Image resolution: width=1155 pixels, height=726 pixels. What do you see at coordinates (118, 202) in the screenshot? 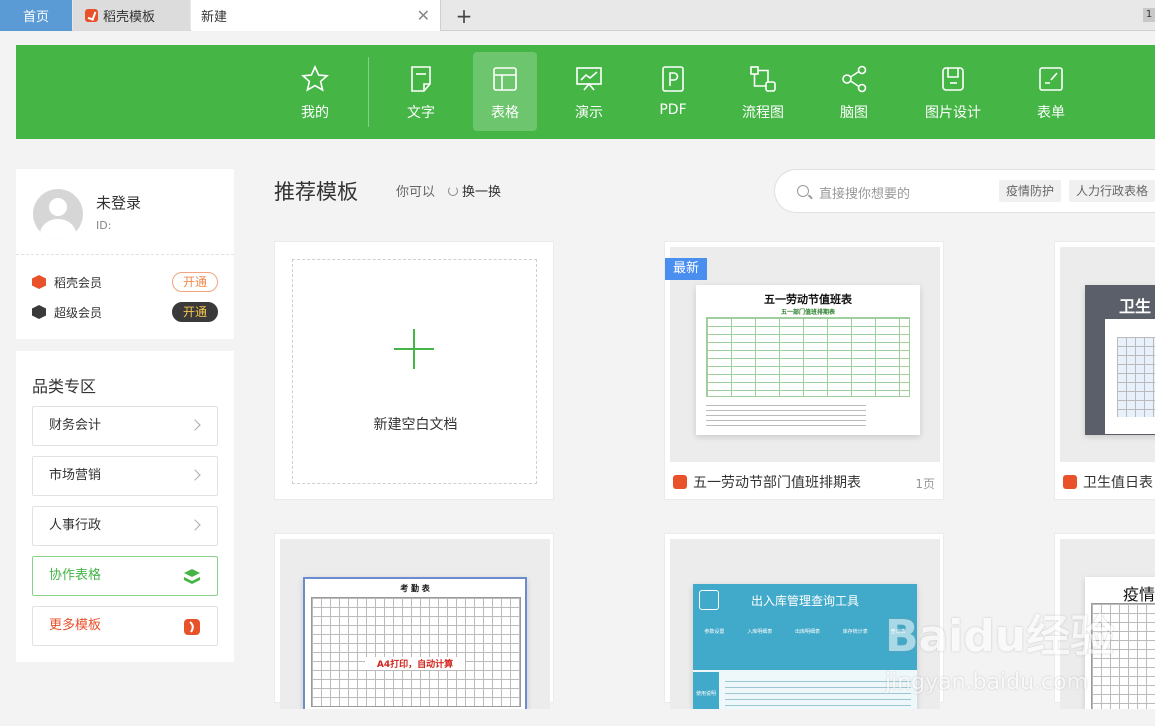
I see `user-name: 未登录` at bounding box center [118, 202].